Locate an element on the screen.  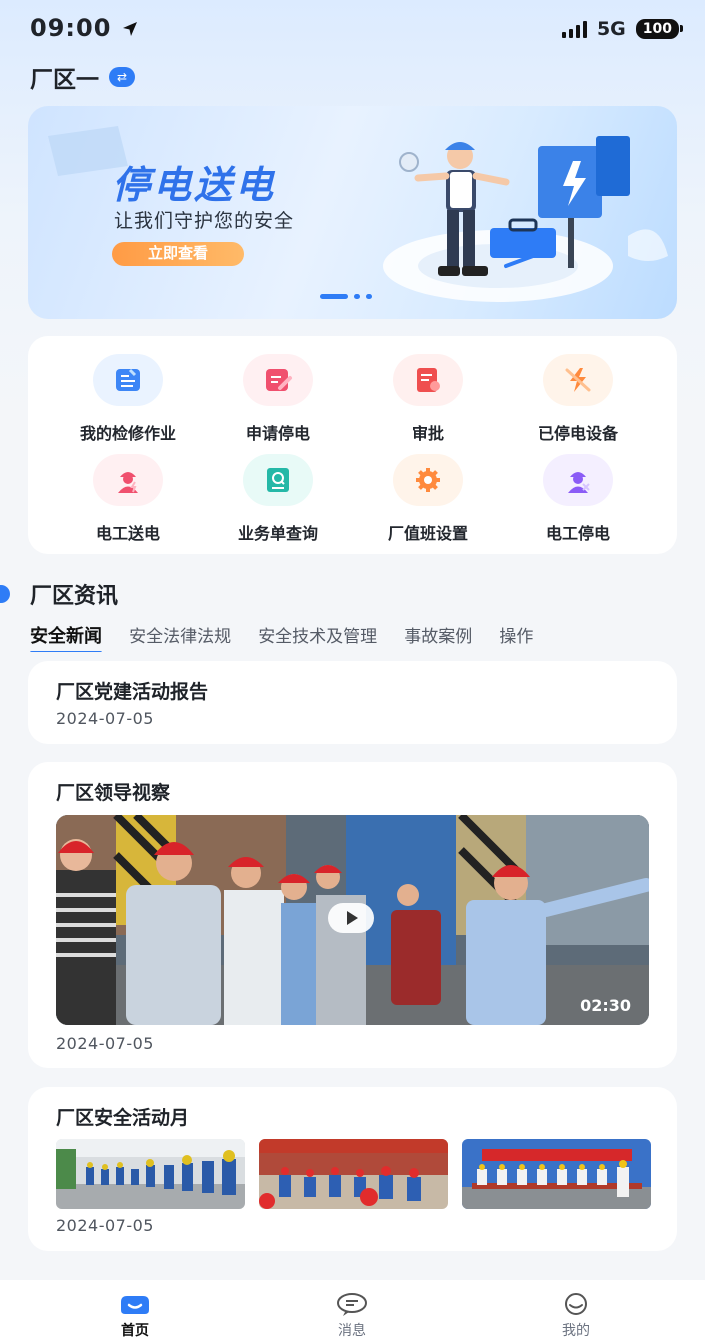
tab-safety-tech: 安全技术及管理 is located at coordinates (317, 637).